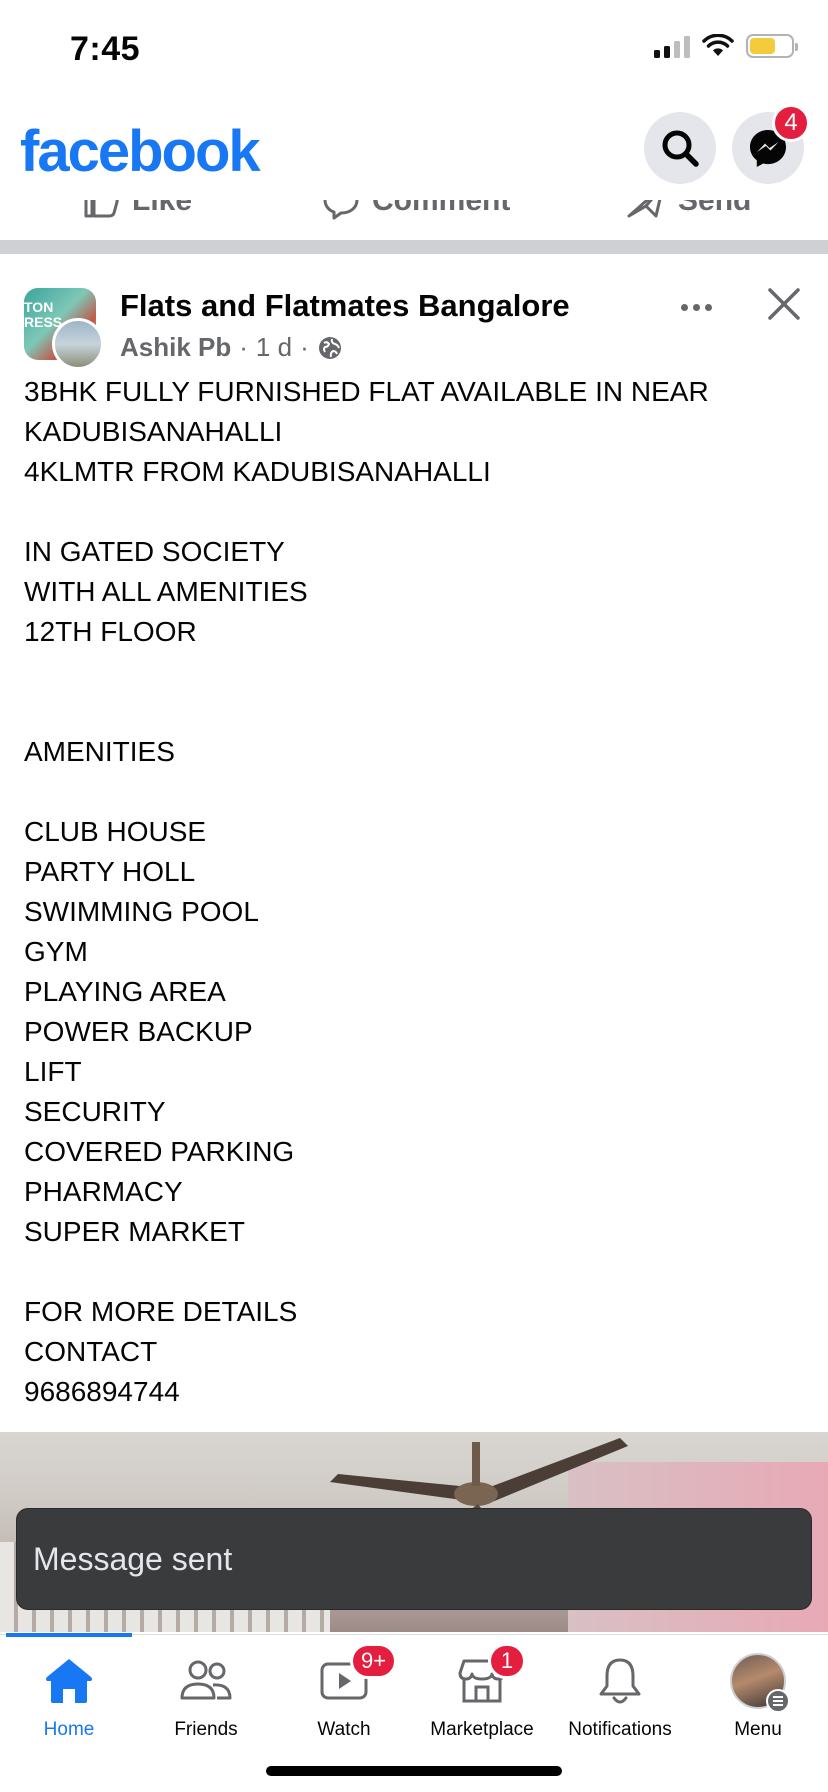 Image resolution: width=828 pixels, height=1792 pixels. I want to click on active-tab-indicator, so click(69, 1635).